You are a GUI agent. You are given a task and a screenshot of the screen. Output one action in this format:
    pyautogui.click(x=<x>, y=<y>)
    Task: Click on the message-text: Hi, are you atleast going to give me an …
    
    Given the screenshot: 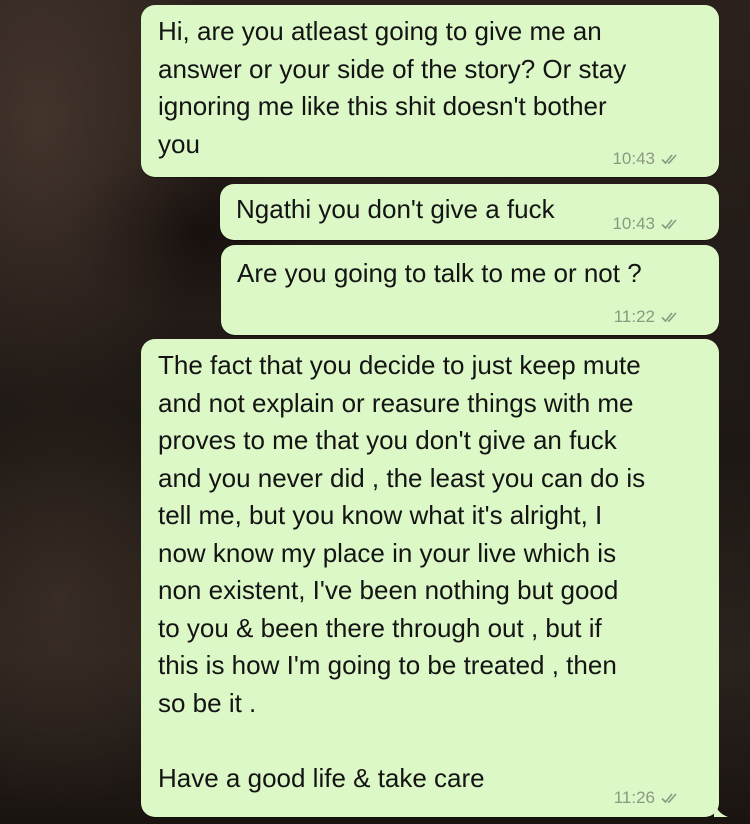 What is the action you would take?
    pyautogui.click(x=392, y=87)
    